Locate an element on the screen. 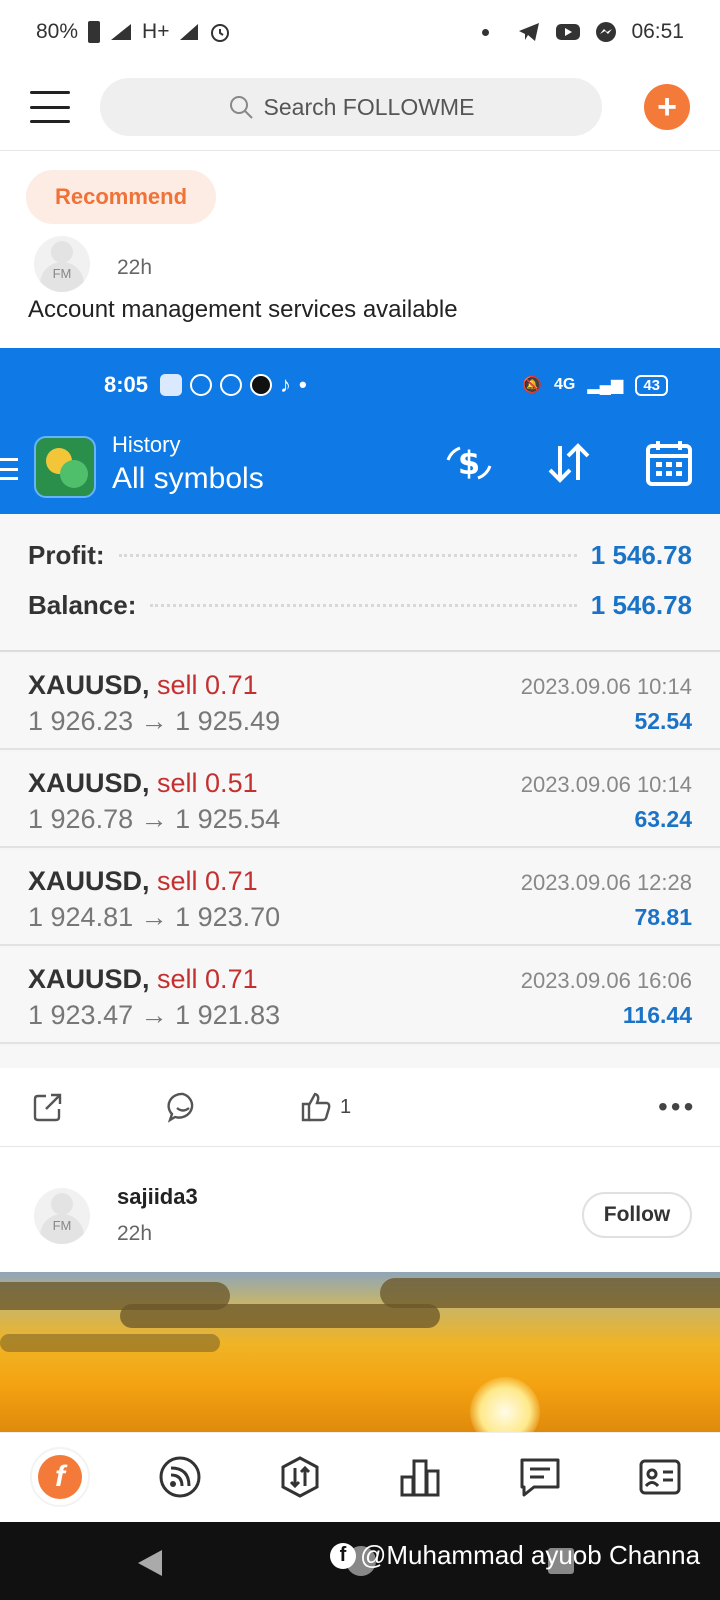 Image resolution: width=720 pixels, height=1600 pixels. recommend-tab: Recommend is located at coordinates (121, 197).